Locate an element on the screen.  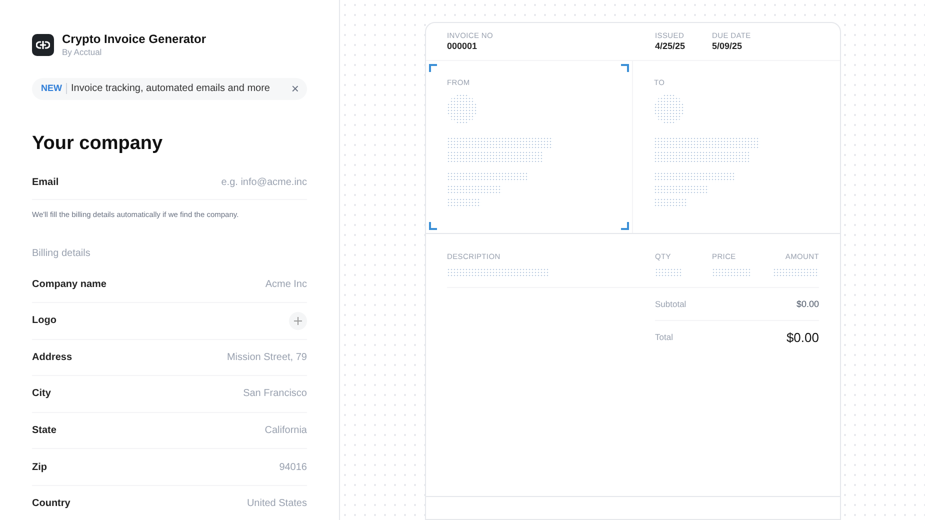
field-label: City is located at coordinates (41, 394).